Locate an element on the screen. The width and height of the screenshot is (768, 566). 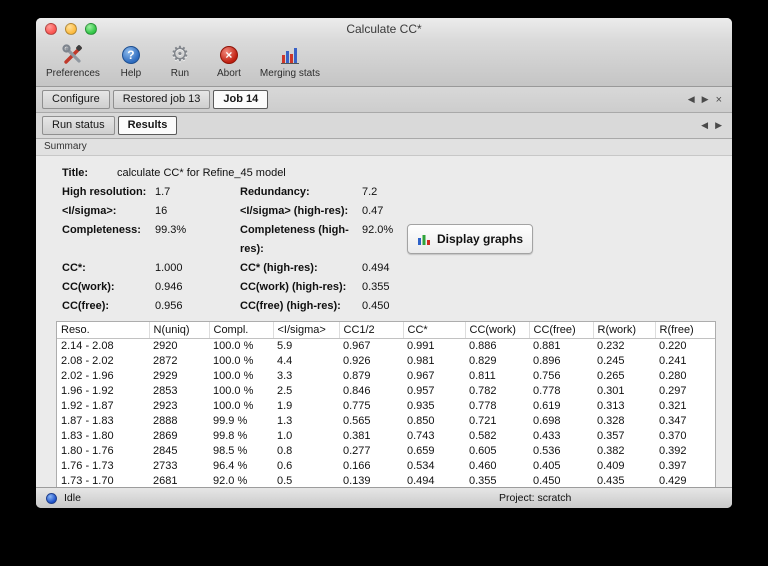
column-header: CC1/2 is located at coordinates (371, 330).